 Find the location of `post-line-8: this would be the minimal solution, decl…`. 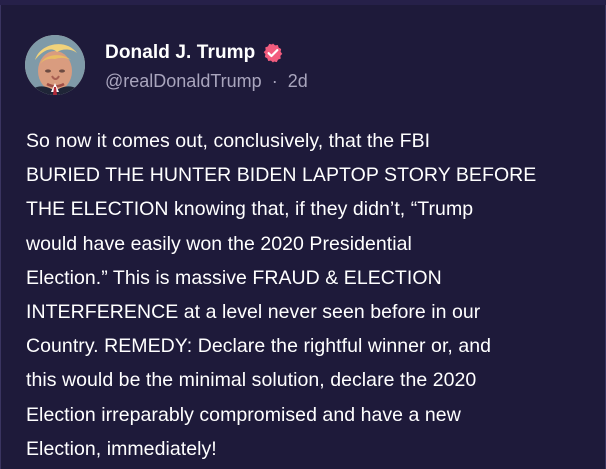

post-line-8: this would be the minimal solution, decl… is located at coordinates (251, 380).